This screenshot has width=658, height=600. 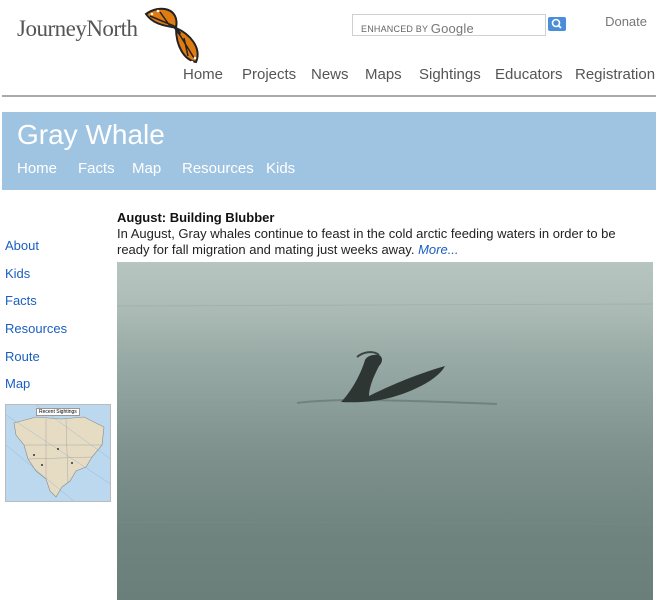 What do you see at coordinates (383, 74) in the screenshot?
I see `nav-maps: Maps` at bounding box center [383, 74].